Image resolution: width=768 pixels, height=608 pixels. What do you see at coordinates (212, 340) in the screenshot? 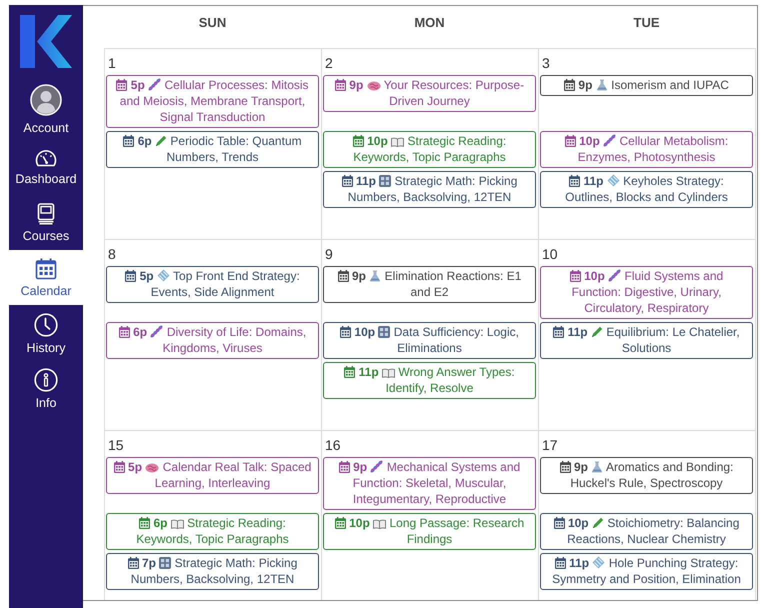
I see `calendar-event: 6p Diversity of Life: Domains, Kingdoms, Viruses` at bounding box center [212, 340].